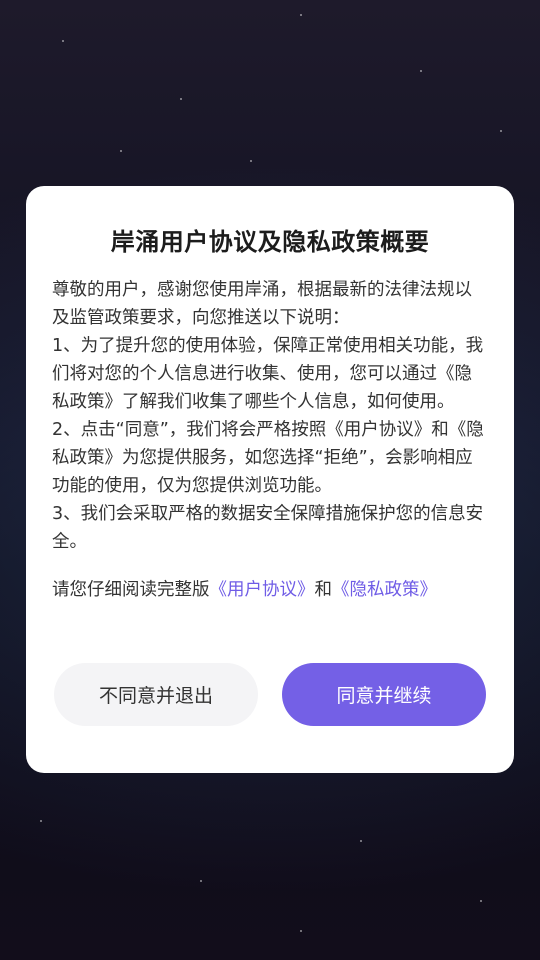 The height and width of the screenshot is (960, 540). What do you see at coordinates (268, 528) in the screenshot?
I see `clause-3-paragraph: 3、我们会采取严格的数据安全保障措施保护您的信息安全。` at bounding box center [268, 528].